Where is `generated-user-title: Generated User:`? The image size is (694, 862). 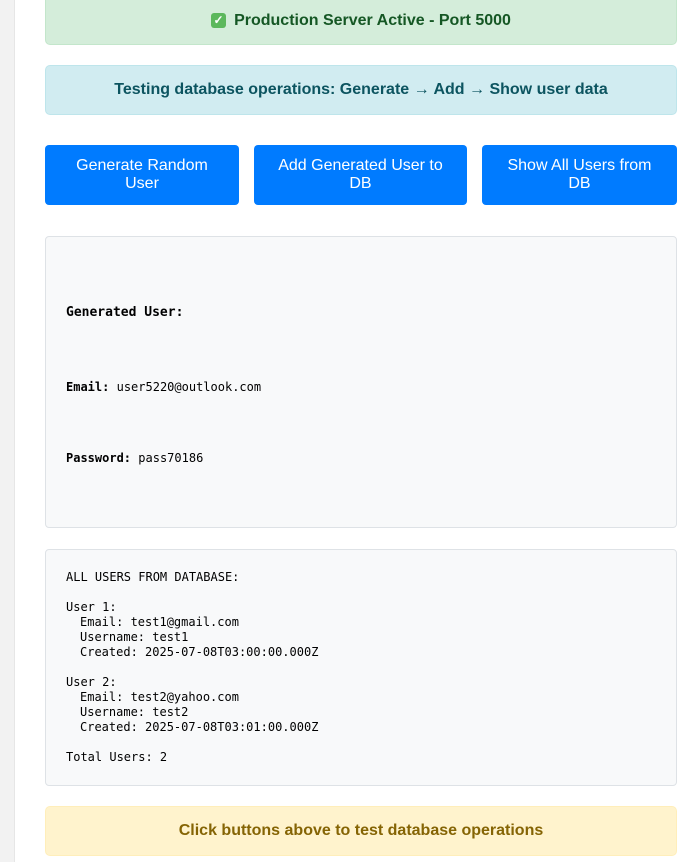
generated-user-title: Generated User: is located at coordinates (125, 312).